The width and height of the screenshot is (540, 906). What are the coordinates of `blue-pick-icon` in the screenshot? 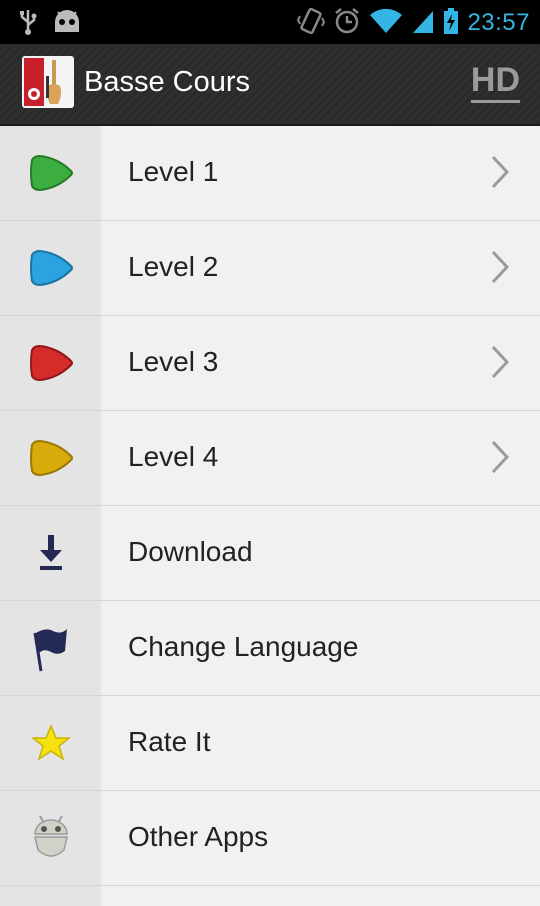 It's located at (50, 268).